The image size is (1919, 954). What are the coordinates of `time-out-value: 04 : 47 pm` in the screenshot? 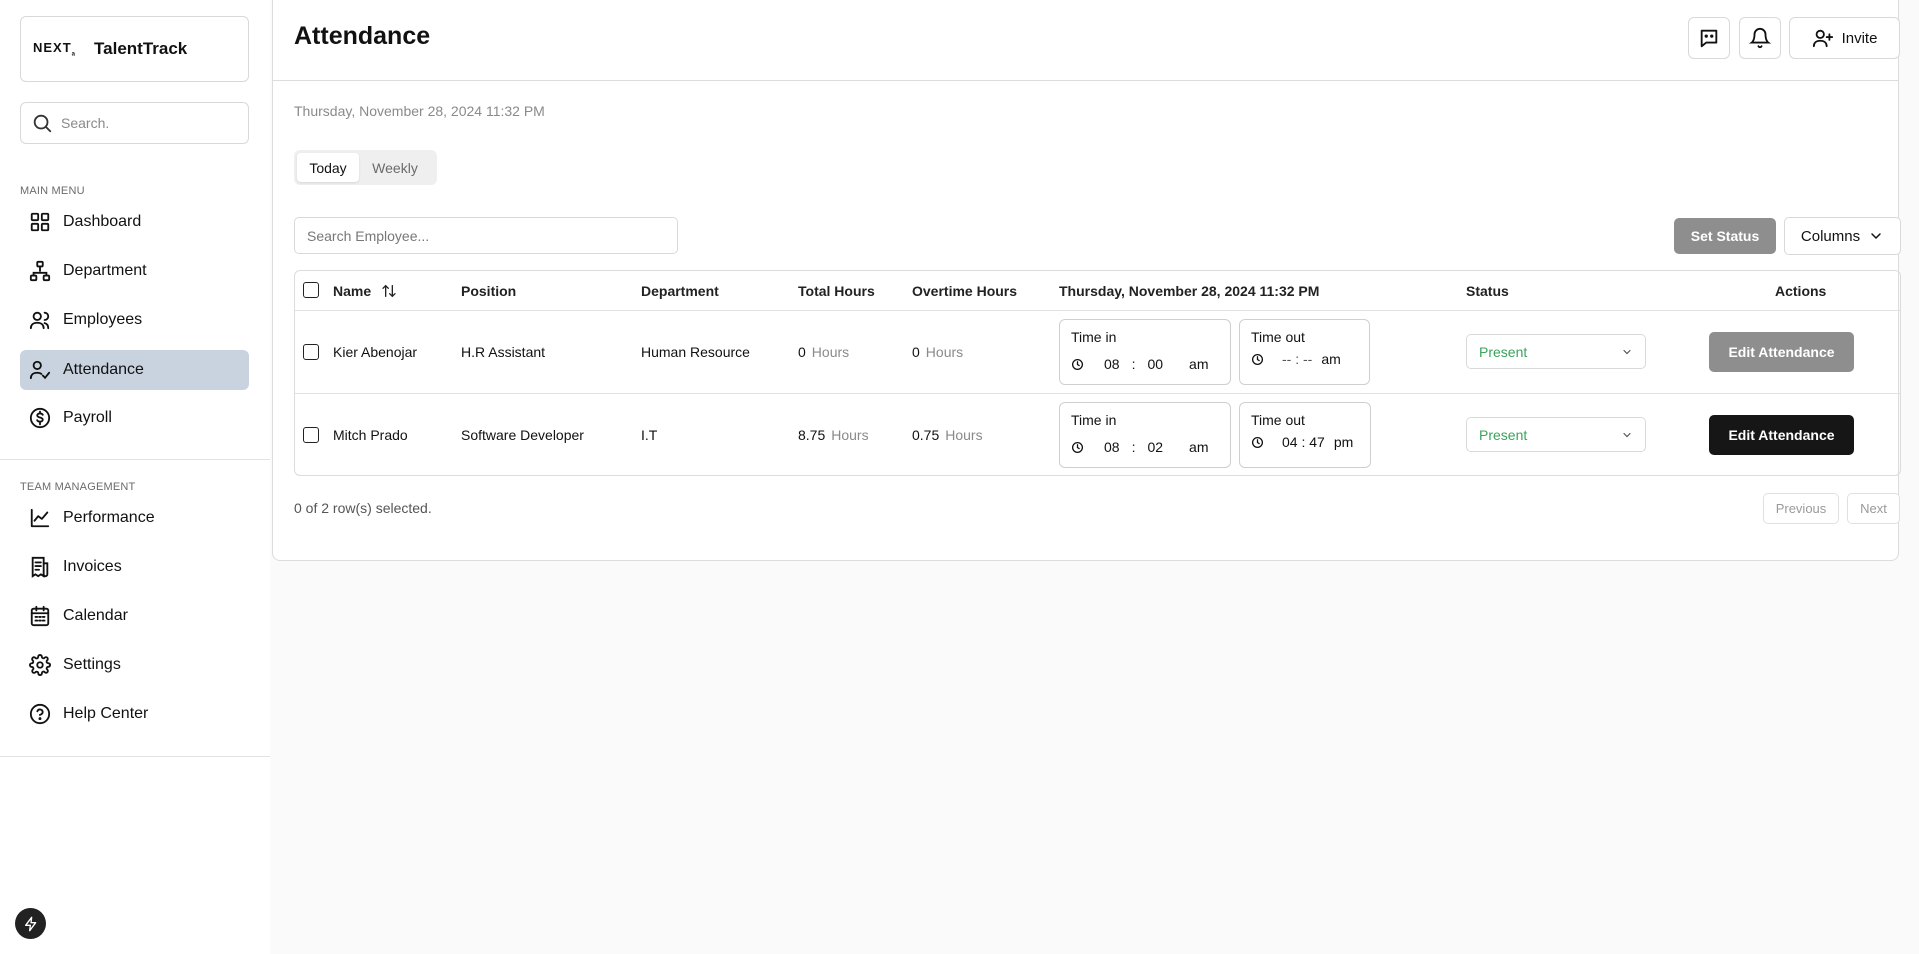 It's located at (1302, 442).